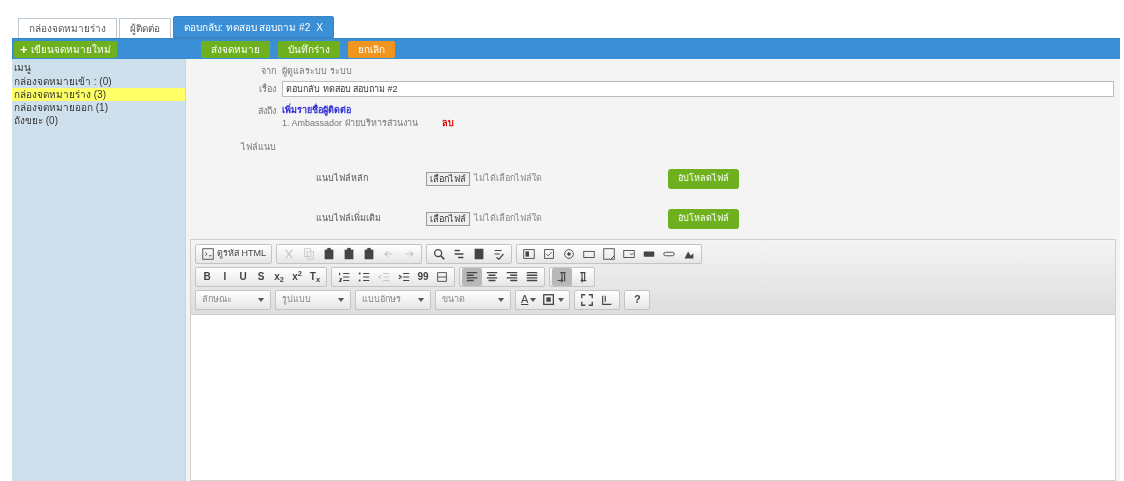 The width and height of the screenshot is (1124, 481). What do you see at coordinates (423, 276) in the screenshot?
I see `format-button: 99` at bounding box center [423, 276].